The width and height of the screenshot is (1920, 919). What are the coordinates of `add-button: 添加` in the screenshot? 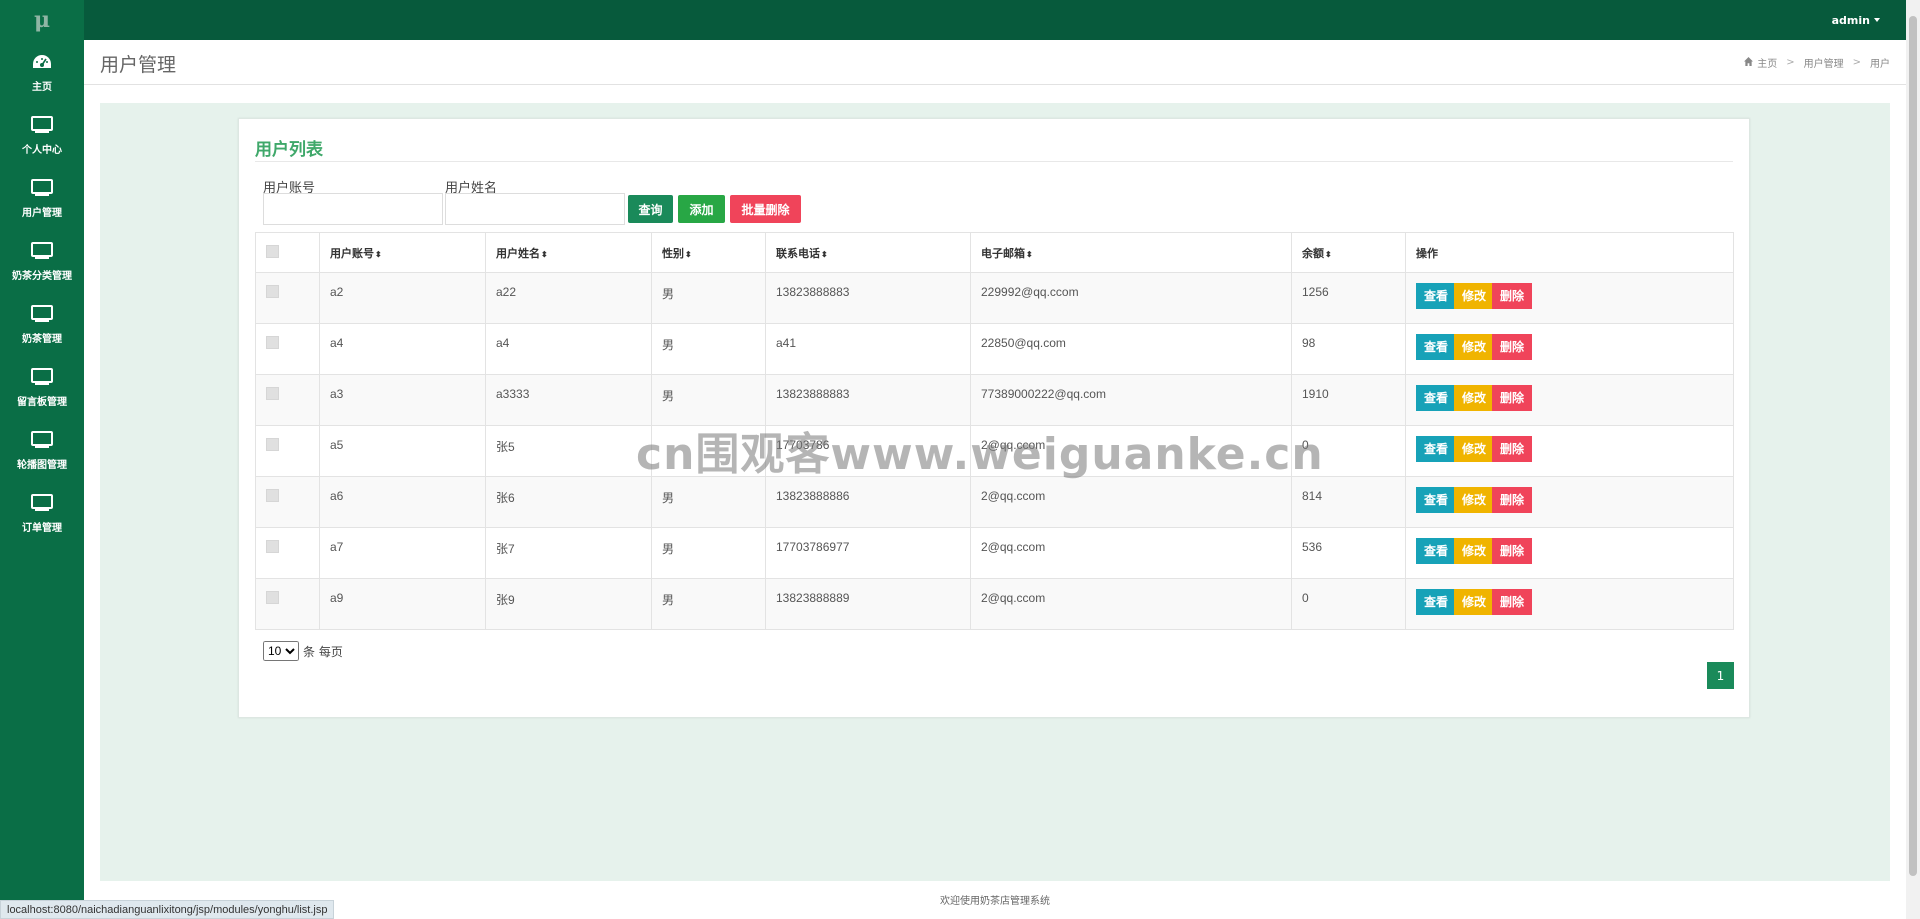 It's located at (701, 209).